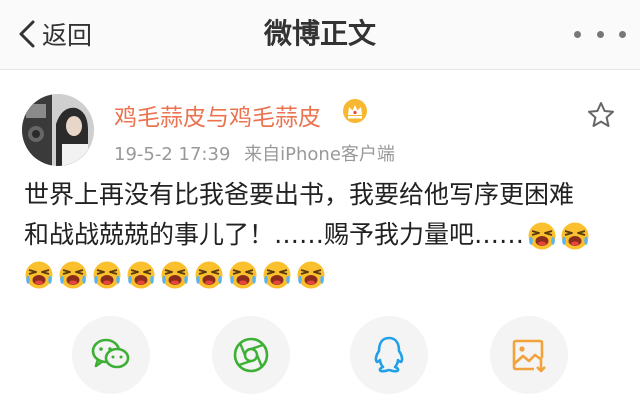  What do you see at coordinates (355, 111) in the screenshot?
I see `crown-icon` at bounding box center [355, 111].